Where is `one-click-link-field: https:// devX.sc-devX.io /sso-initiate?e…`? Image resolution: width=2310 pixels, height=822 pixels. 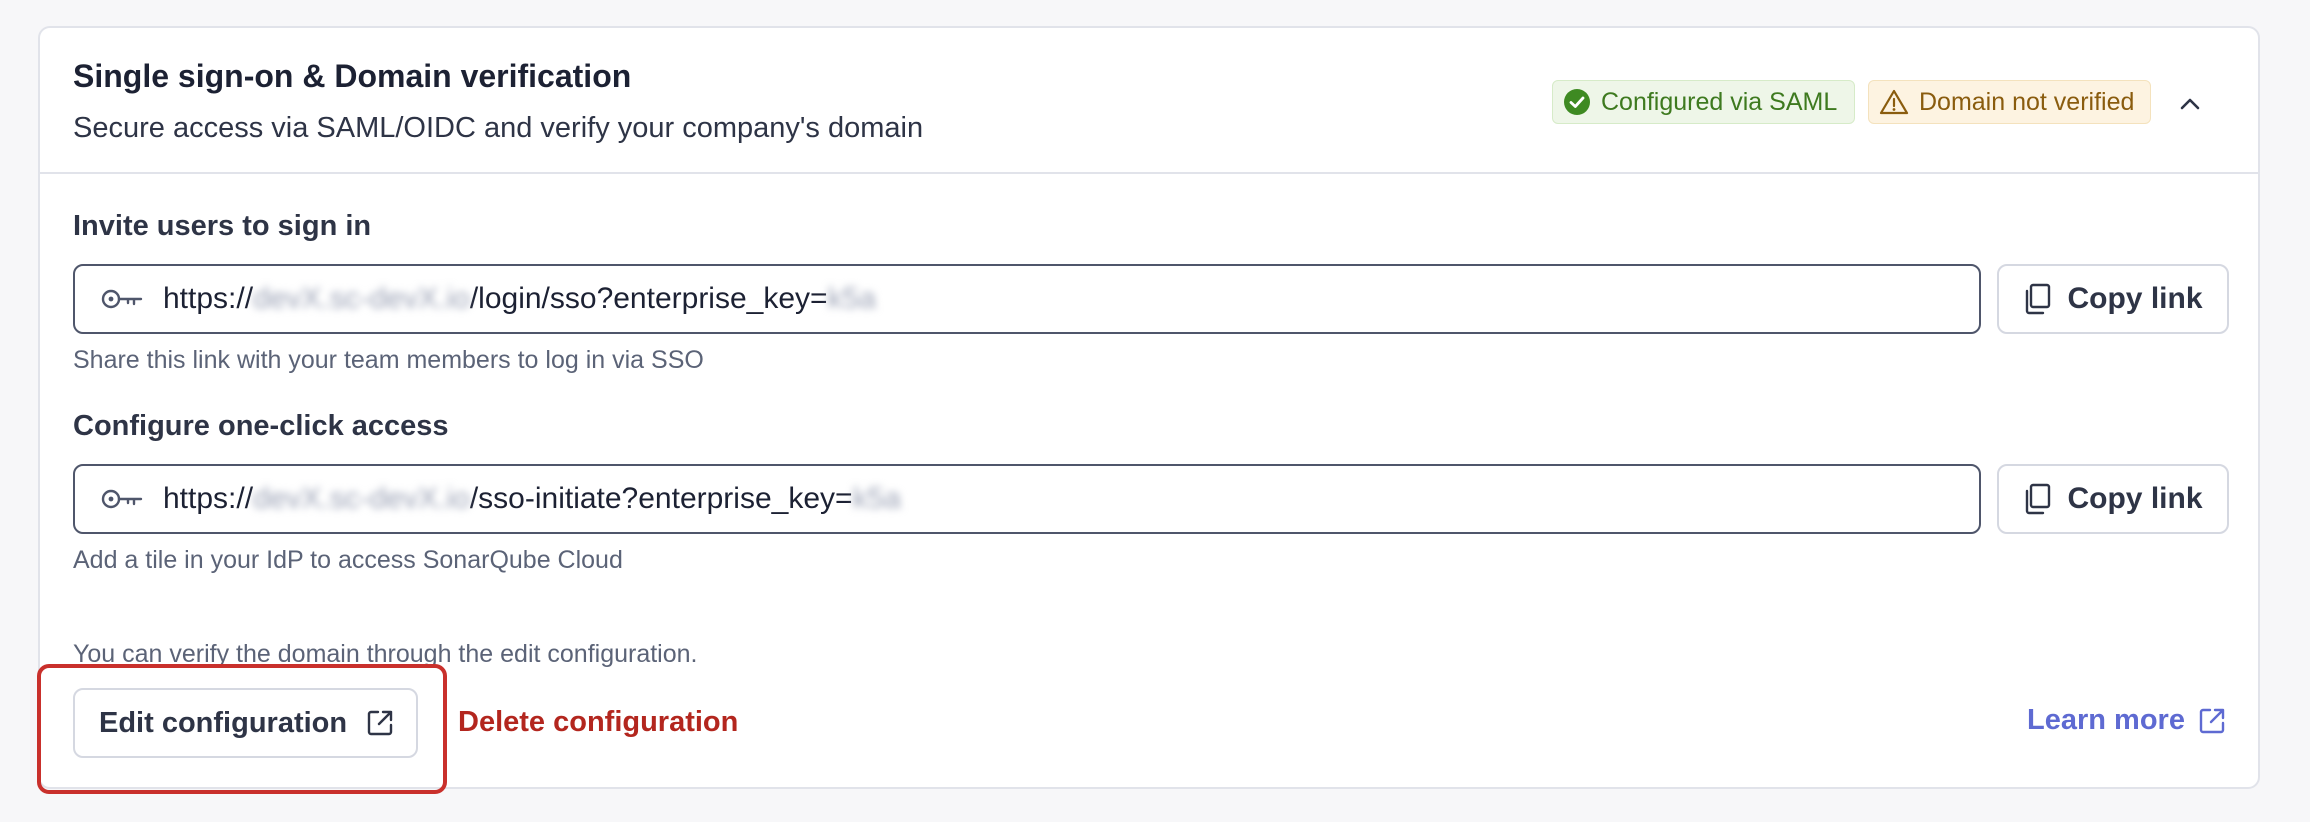 one-click-link-field: https:// devX.sc-devX.io /sso-initiate?e… is located at coordinates (1027, 499).